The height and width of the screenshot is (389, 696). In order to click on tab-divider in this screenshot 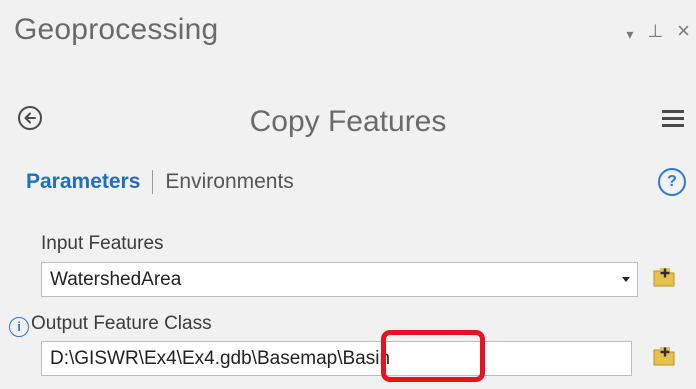, I will do `click(153, 182)`.